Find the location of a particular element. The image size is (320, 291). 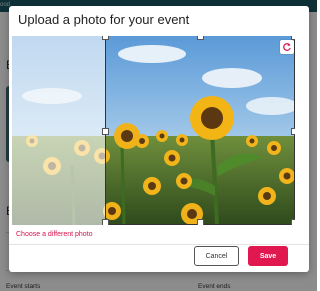

save-button: Save is located at coordinates (268, 256).